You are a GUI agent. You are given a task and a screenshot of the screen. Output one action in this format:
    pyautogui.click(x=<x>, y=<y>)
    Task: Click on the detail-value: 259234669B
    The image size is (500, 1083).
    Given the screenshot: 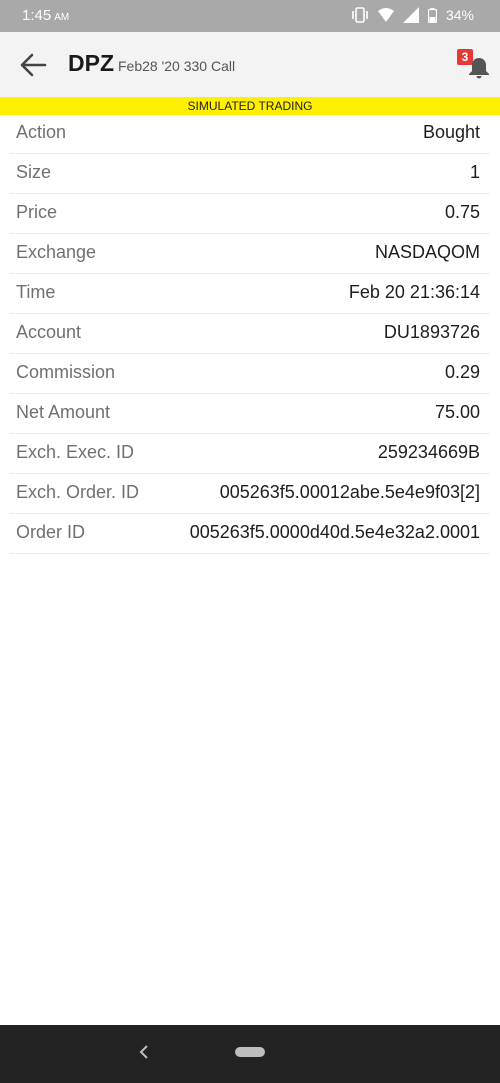 What is the action you would take?
    pyautogui.click(x=428, y=452)
    